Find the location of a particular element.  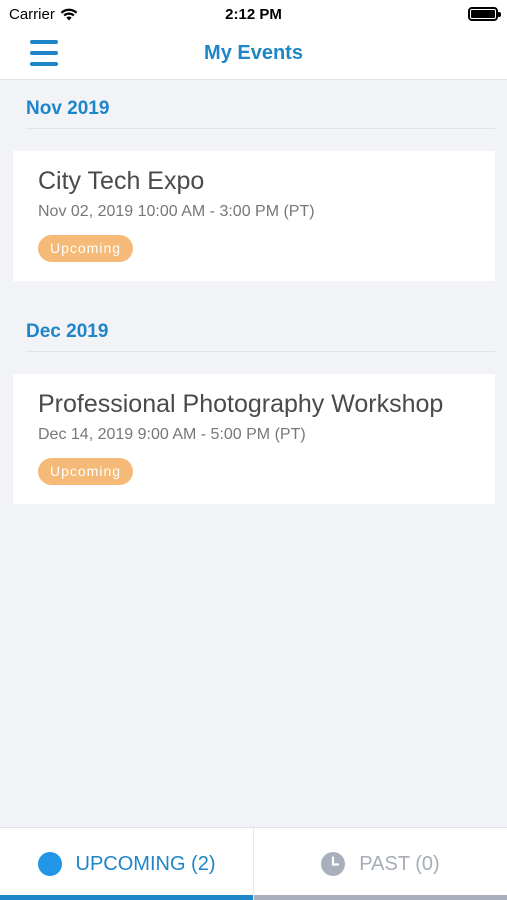

bottom-tab-bar: UPCOMING (2) PAST (0) is located at coordinates (253, 863).